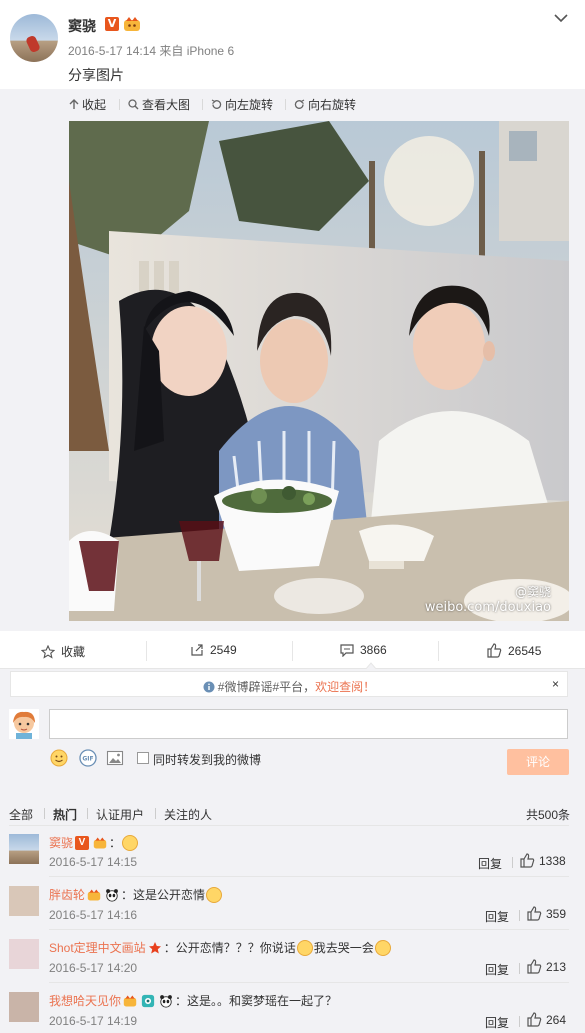  What do you see at coordinates (59, 758) in the screenshot?
I see `emoji-icon` at bounding box center [59, 758].